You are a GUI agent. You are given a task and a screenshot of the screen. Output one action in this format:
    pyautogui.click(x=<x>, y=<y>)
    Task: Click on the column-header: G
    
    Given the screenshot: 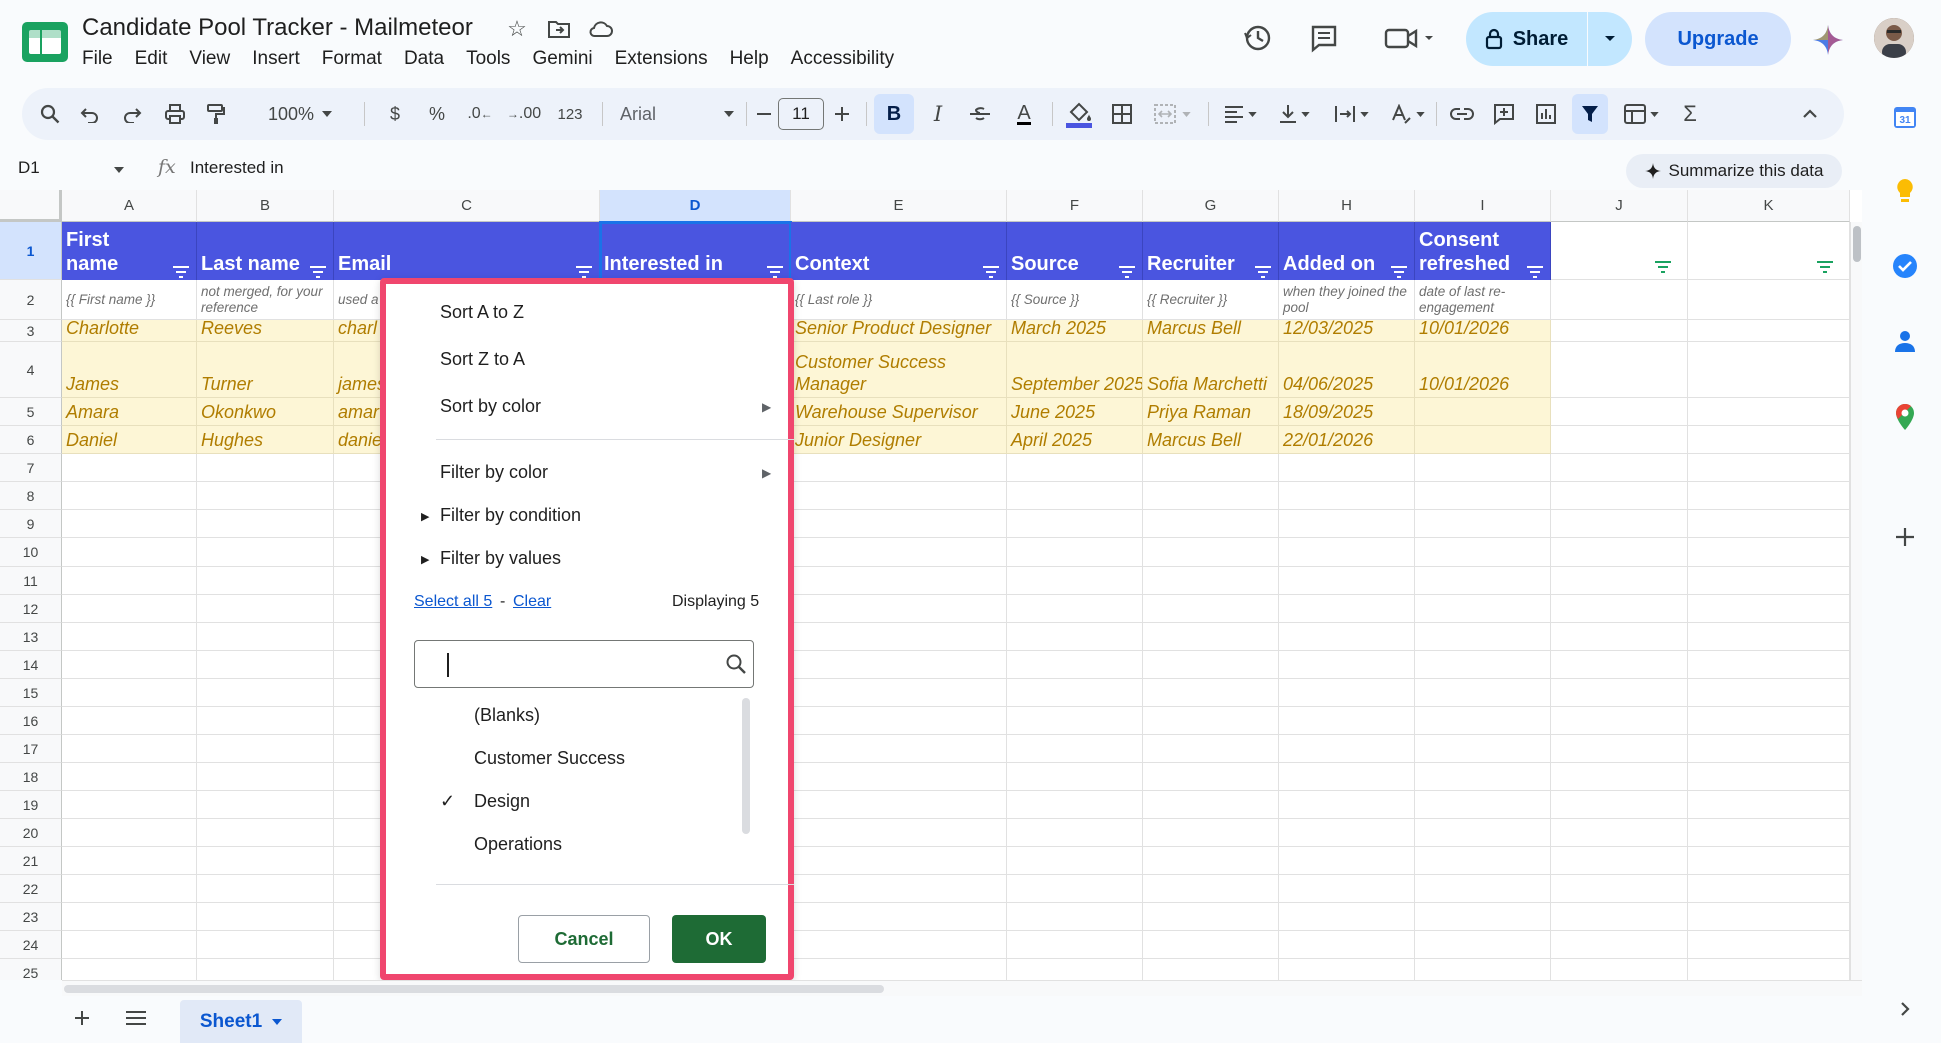 What is the action you would take?
    pyautogui.click(x=1211, y=206)
    